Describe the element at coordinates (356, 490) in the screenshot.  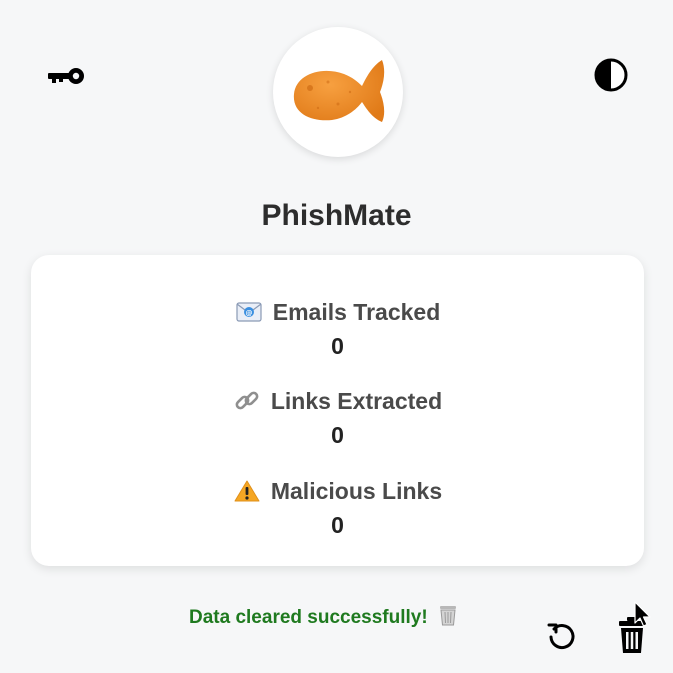
I see `stat-label-text: Malicious Links` at that location.